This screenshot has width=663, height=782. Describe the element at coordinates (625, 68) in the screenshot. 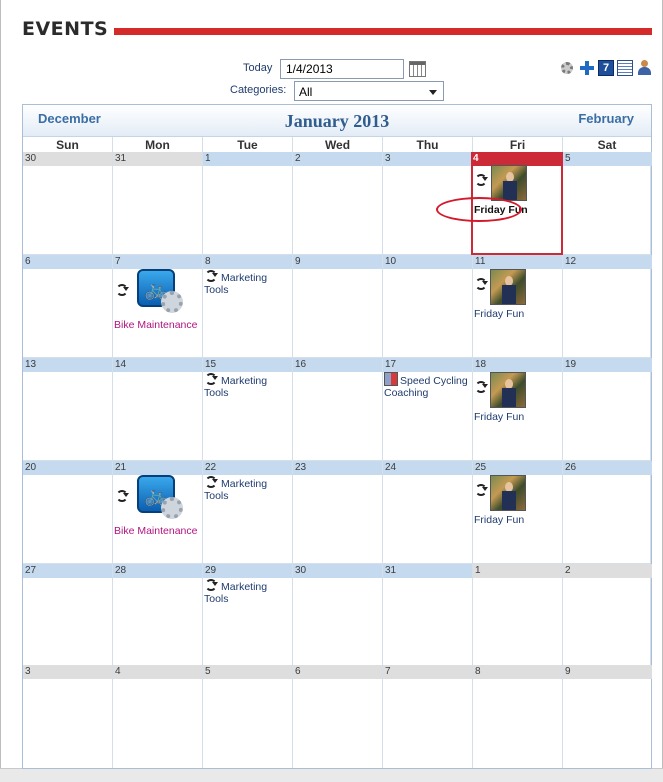

I see `list-view-icon` at that location.